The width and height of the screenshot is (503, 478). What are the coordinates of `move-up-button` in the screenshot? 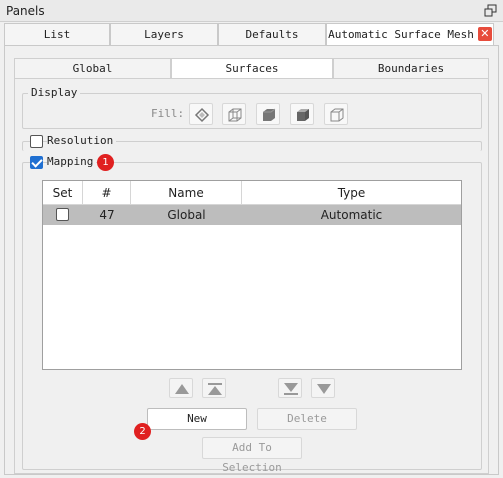 It's located at (181, 388).